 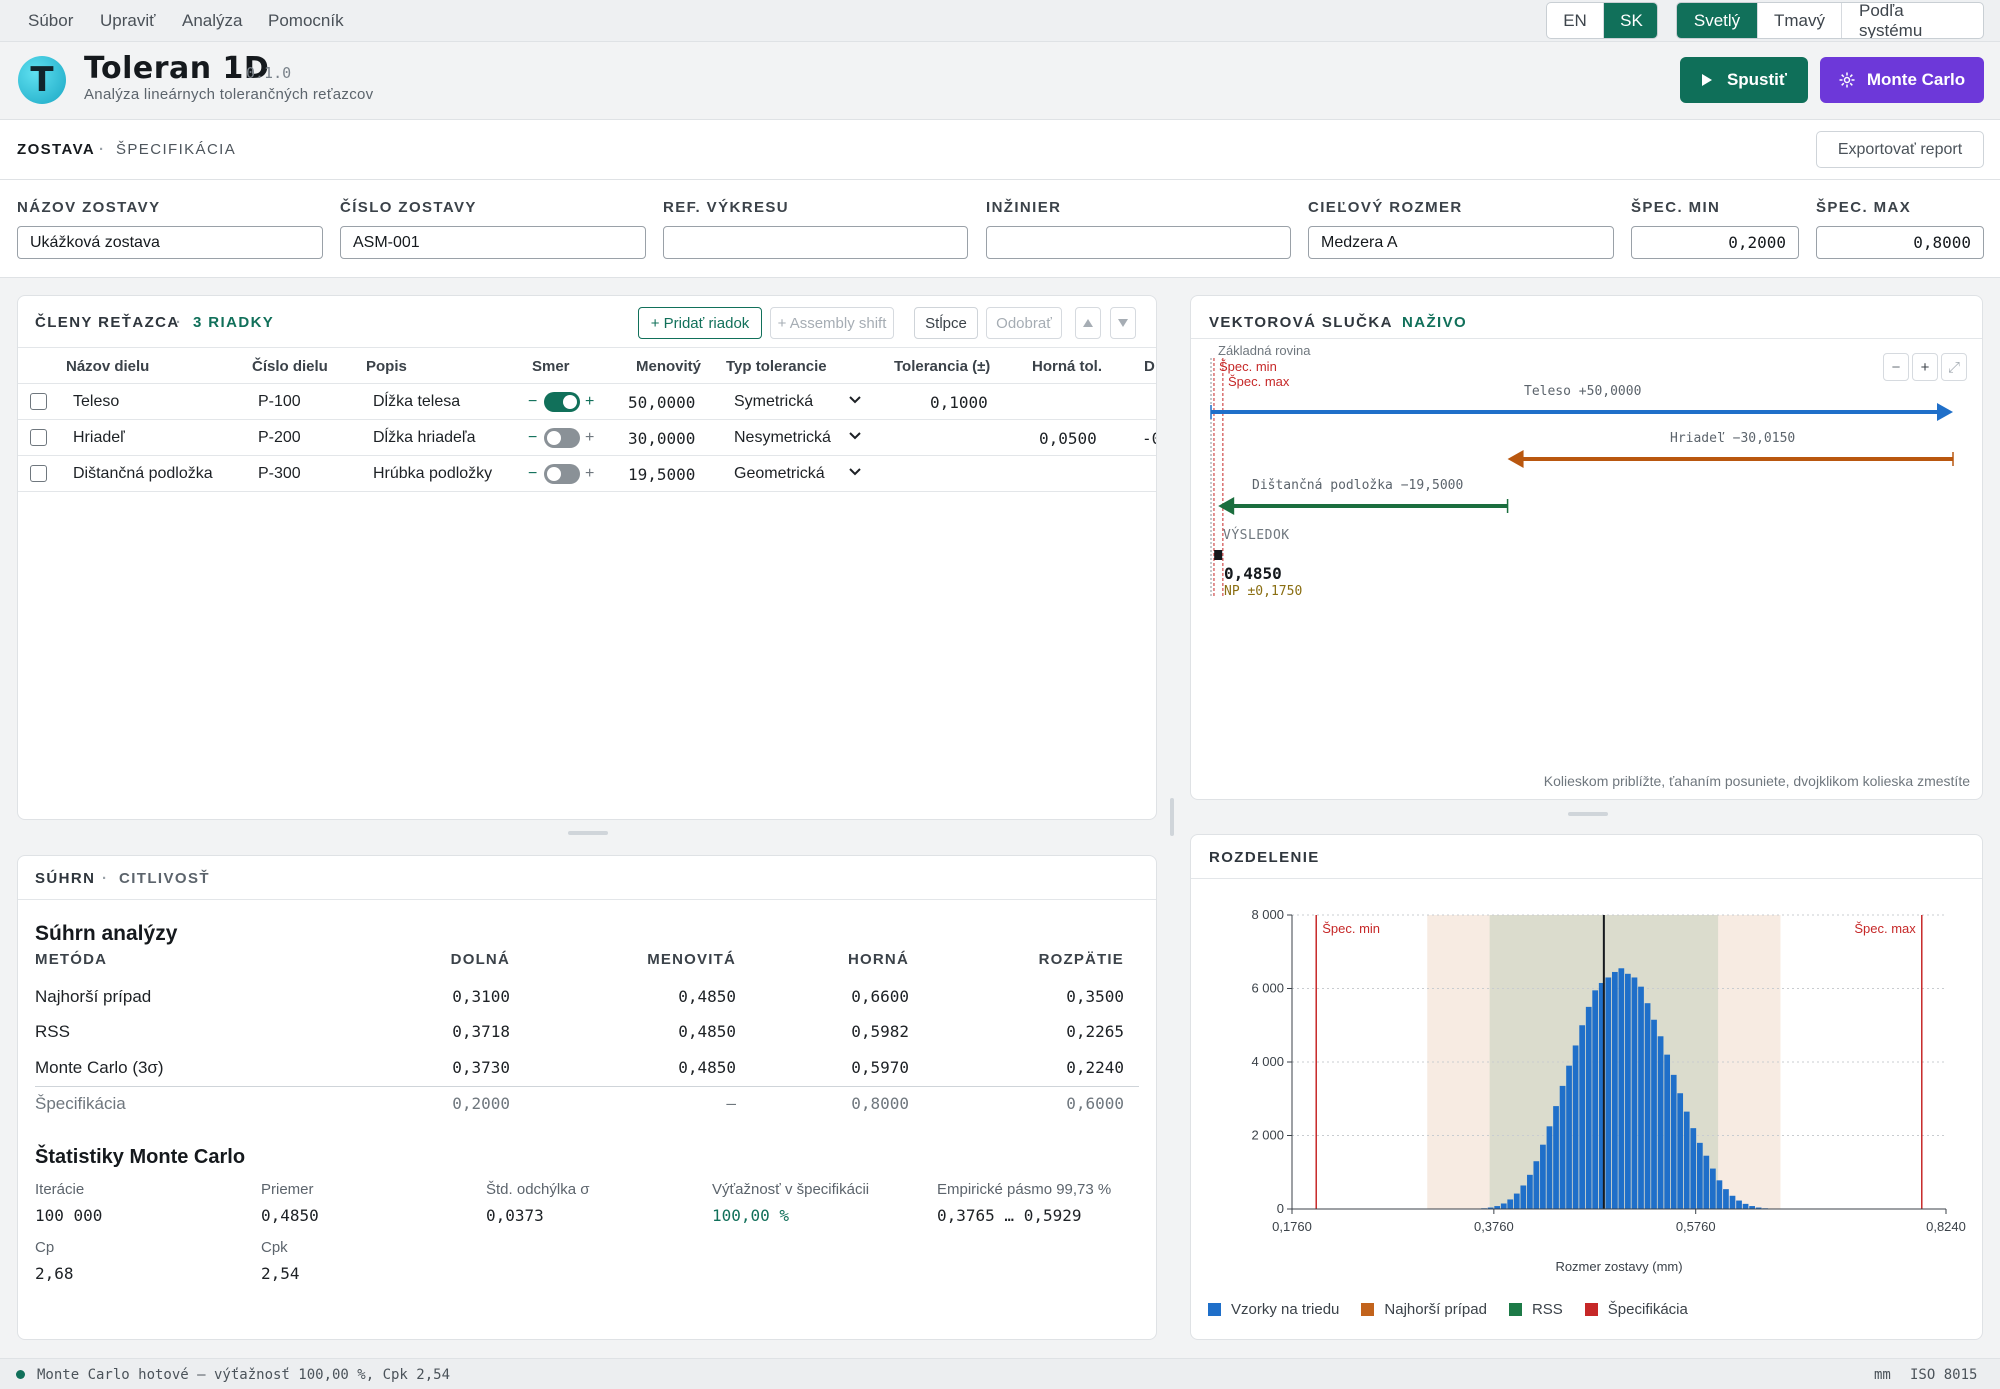 What do you see at coordinates (176, 149) in the screenshot?
I see `tab-specification: ŠPECIFIKÁCIA` at bounding box center [176, 149].